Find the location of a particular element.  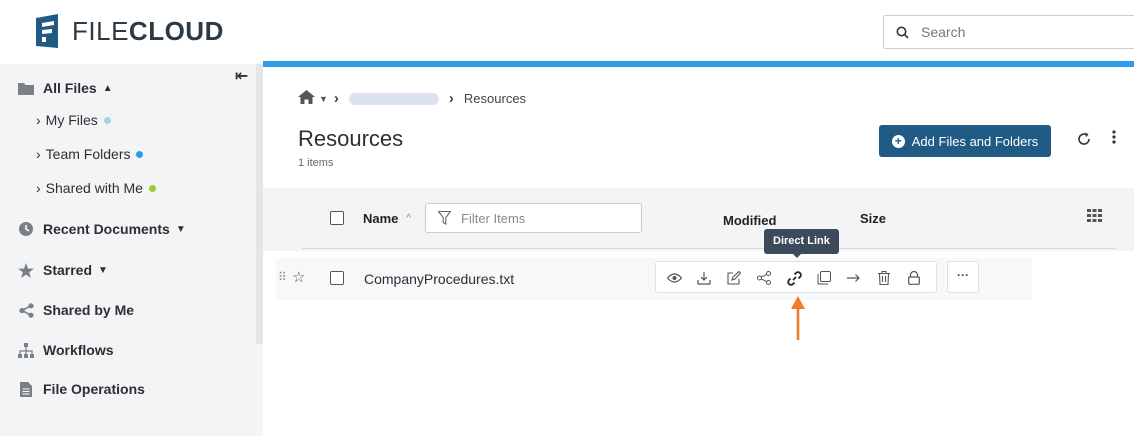

workflow-icon is located at coordinates (26, 350).